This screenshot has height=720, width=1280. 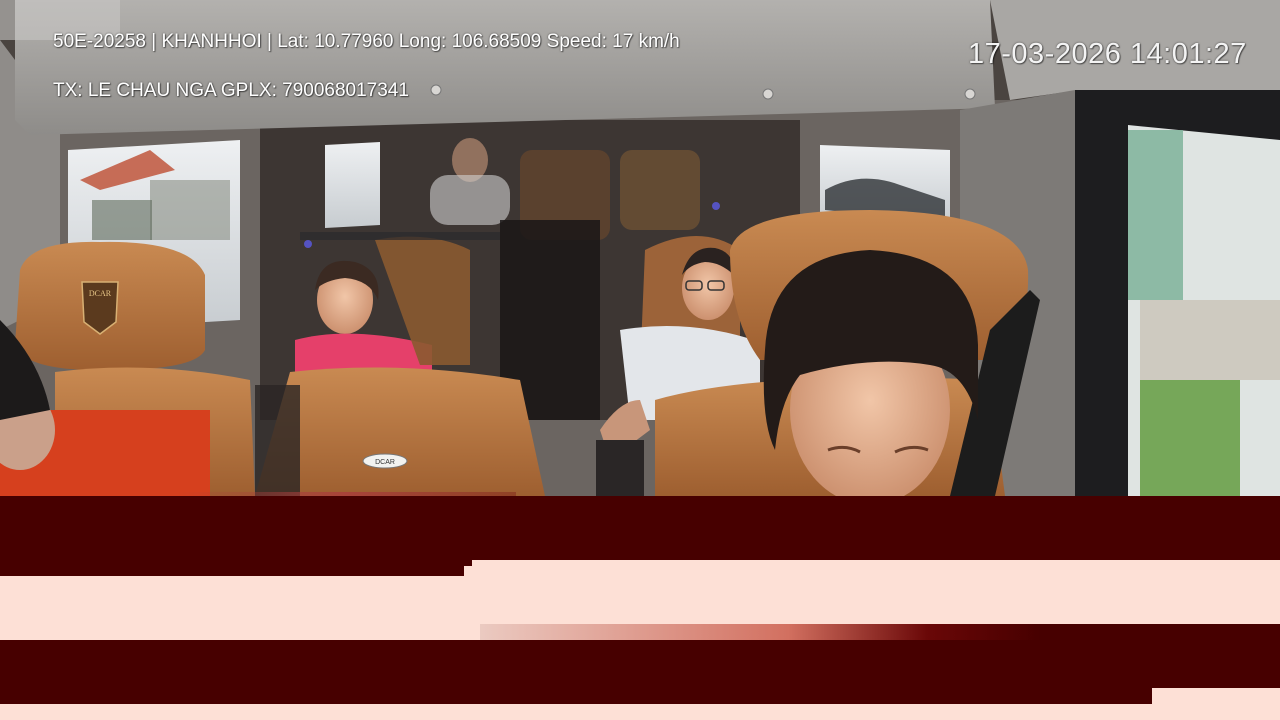 I want to click on overlay-timestamp: 17-03-2026 14:01:27, so click(x=1107, y=54).